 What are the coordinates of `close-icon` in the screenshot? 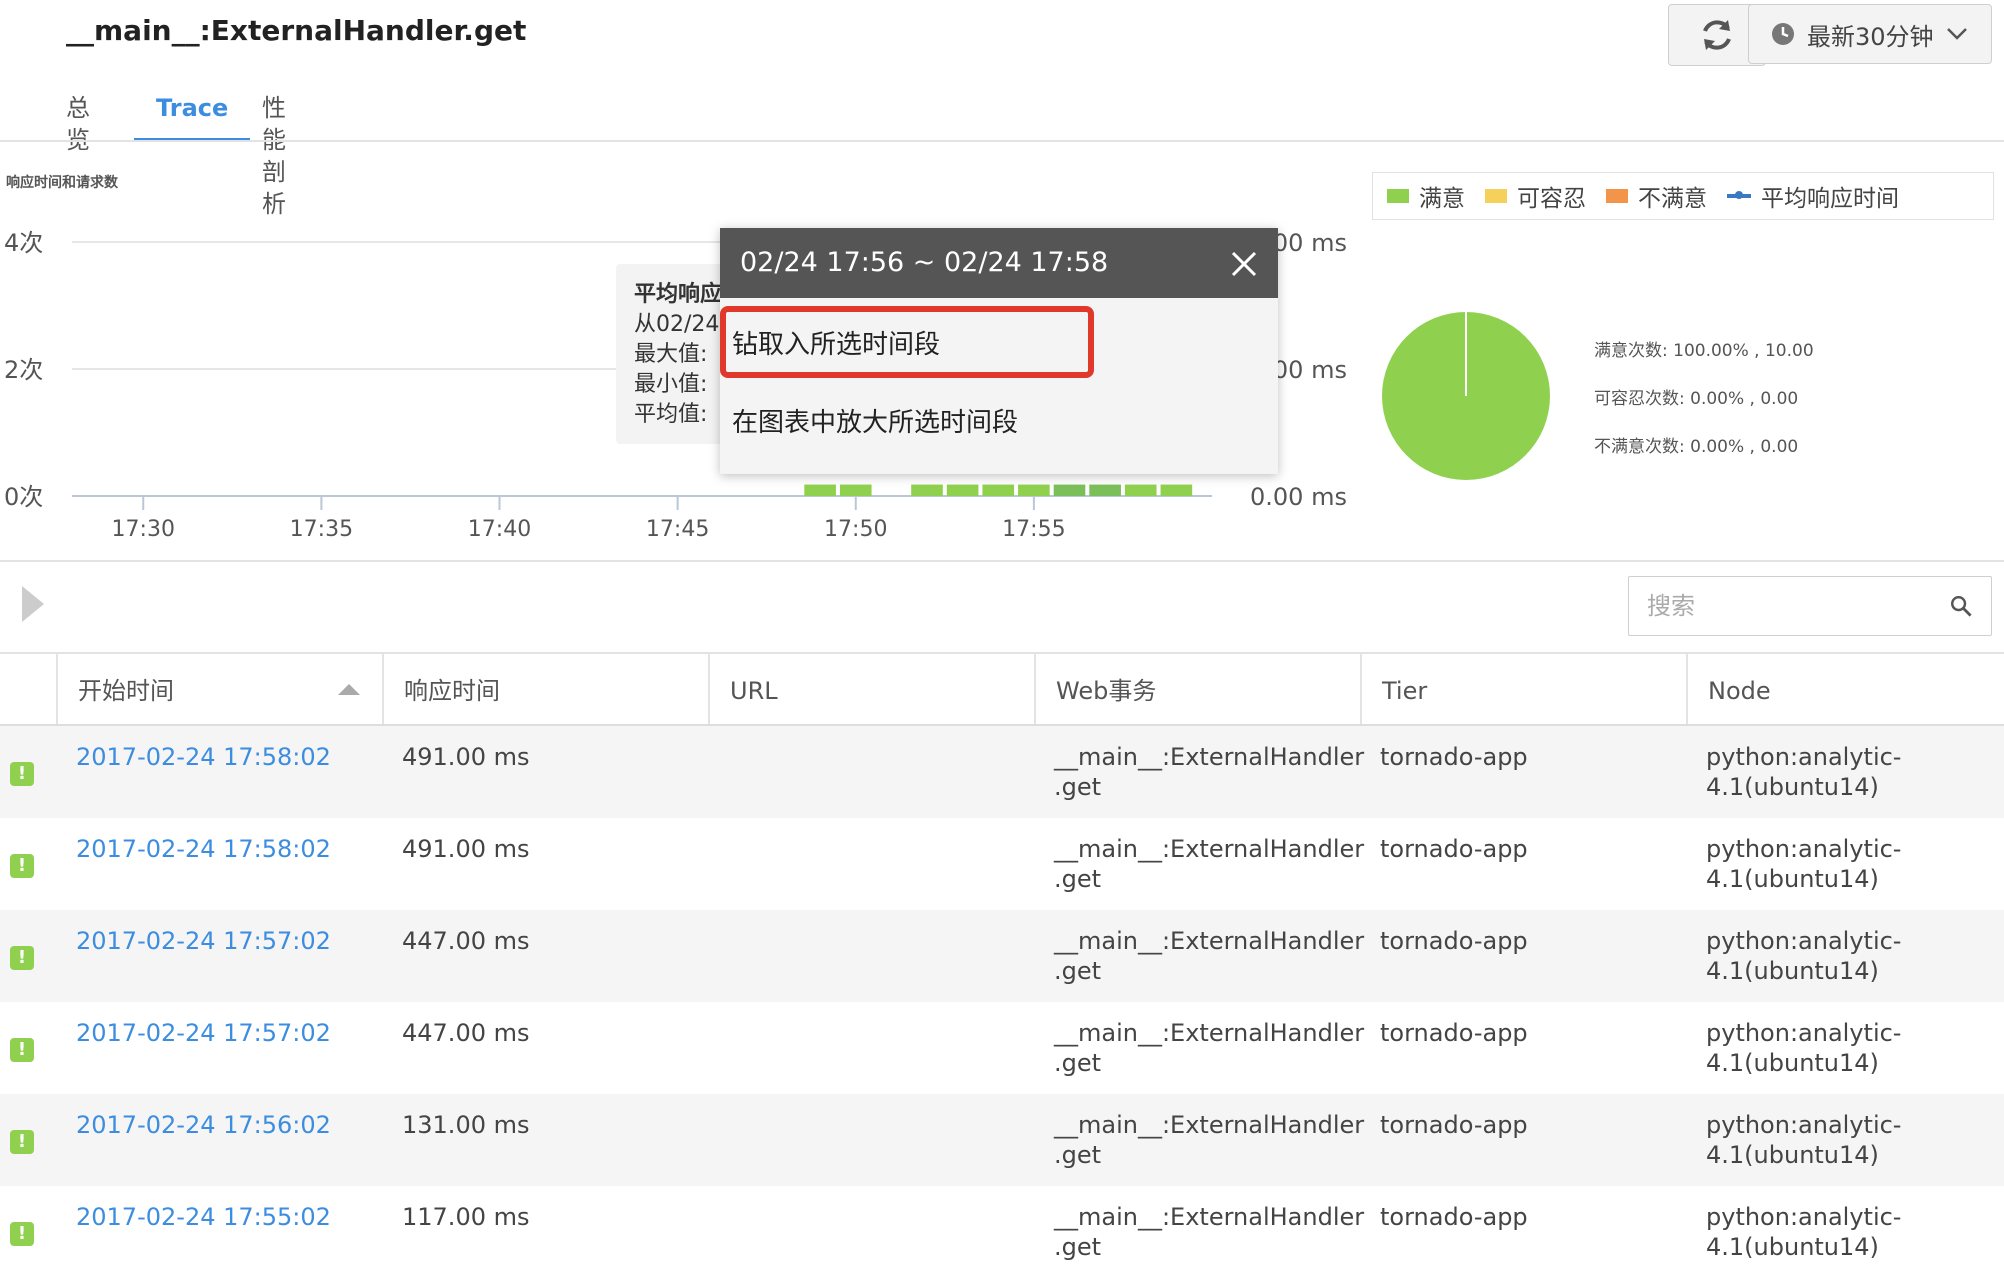 It's located at (1244, 264).